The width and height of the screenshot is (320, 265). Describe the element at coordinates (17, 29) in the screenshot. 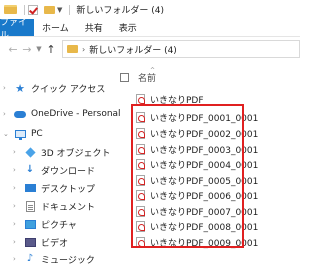

I see `tab-file: ファイル` at that location.